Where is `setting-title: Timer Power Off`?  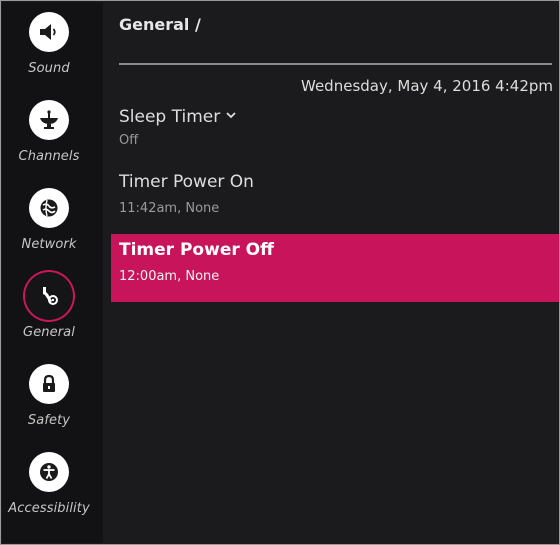 setting-title: Timer Power Off is located at coordinates (196, 250).